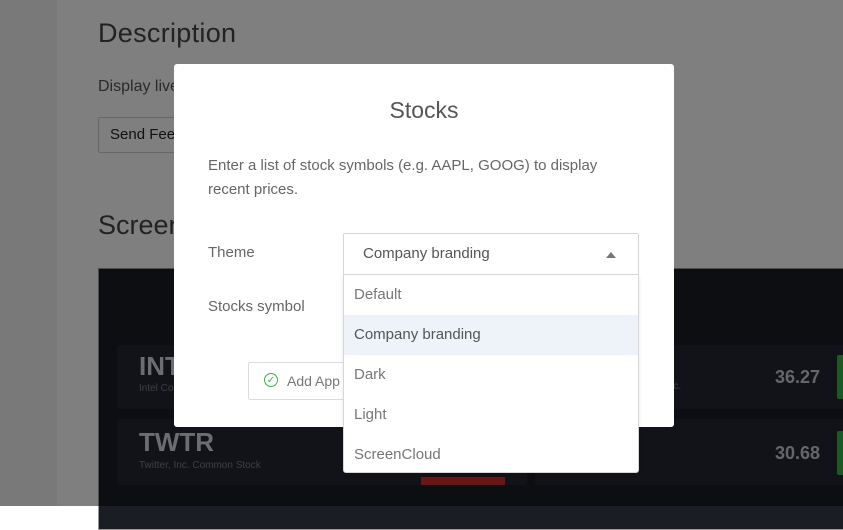 The image size is (843, 530). Describe the element at coordinates (491, 295) in the screenshot. I see `theme-option-default: Default` at that location.